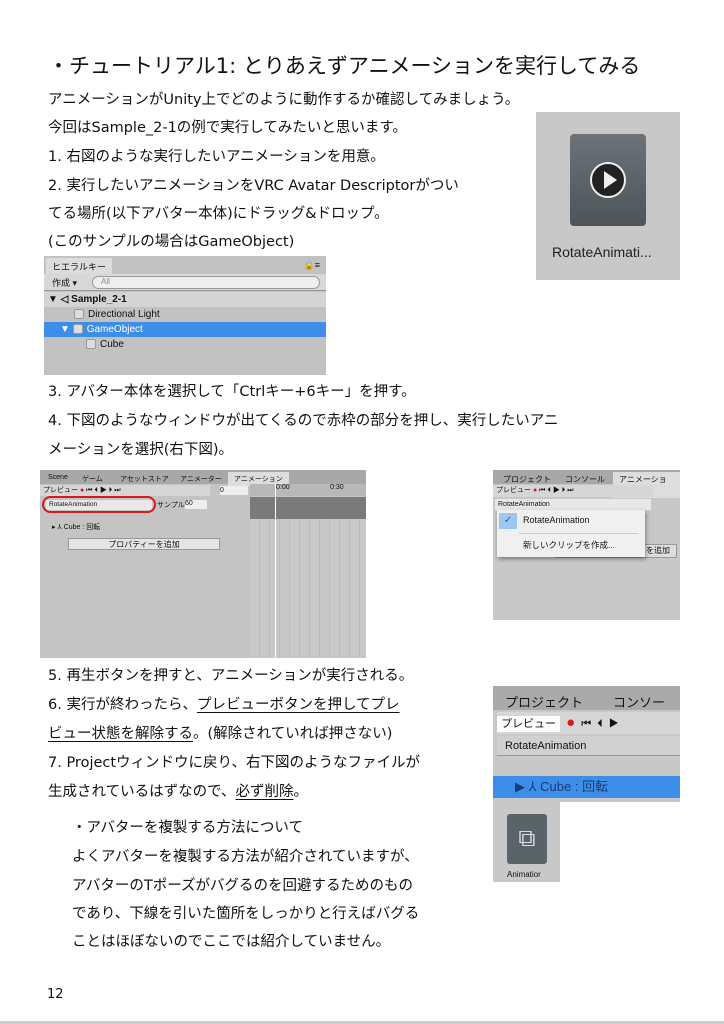 This screenshot has height=1024, width=724. I want to click on step-line: 6. 実行が終わったら、プレビューボタンを押してプレ, so click(224, 705).